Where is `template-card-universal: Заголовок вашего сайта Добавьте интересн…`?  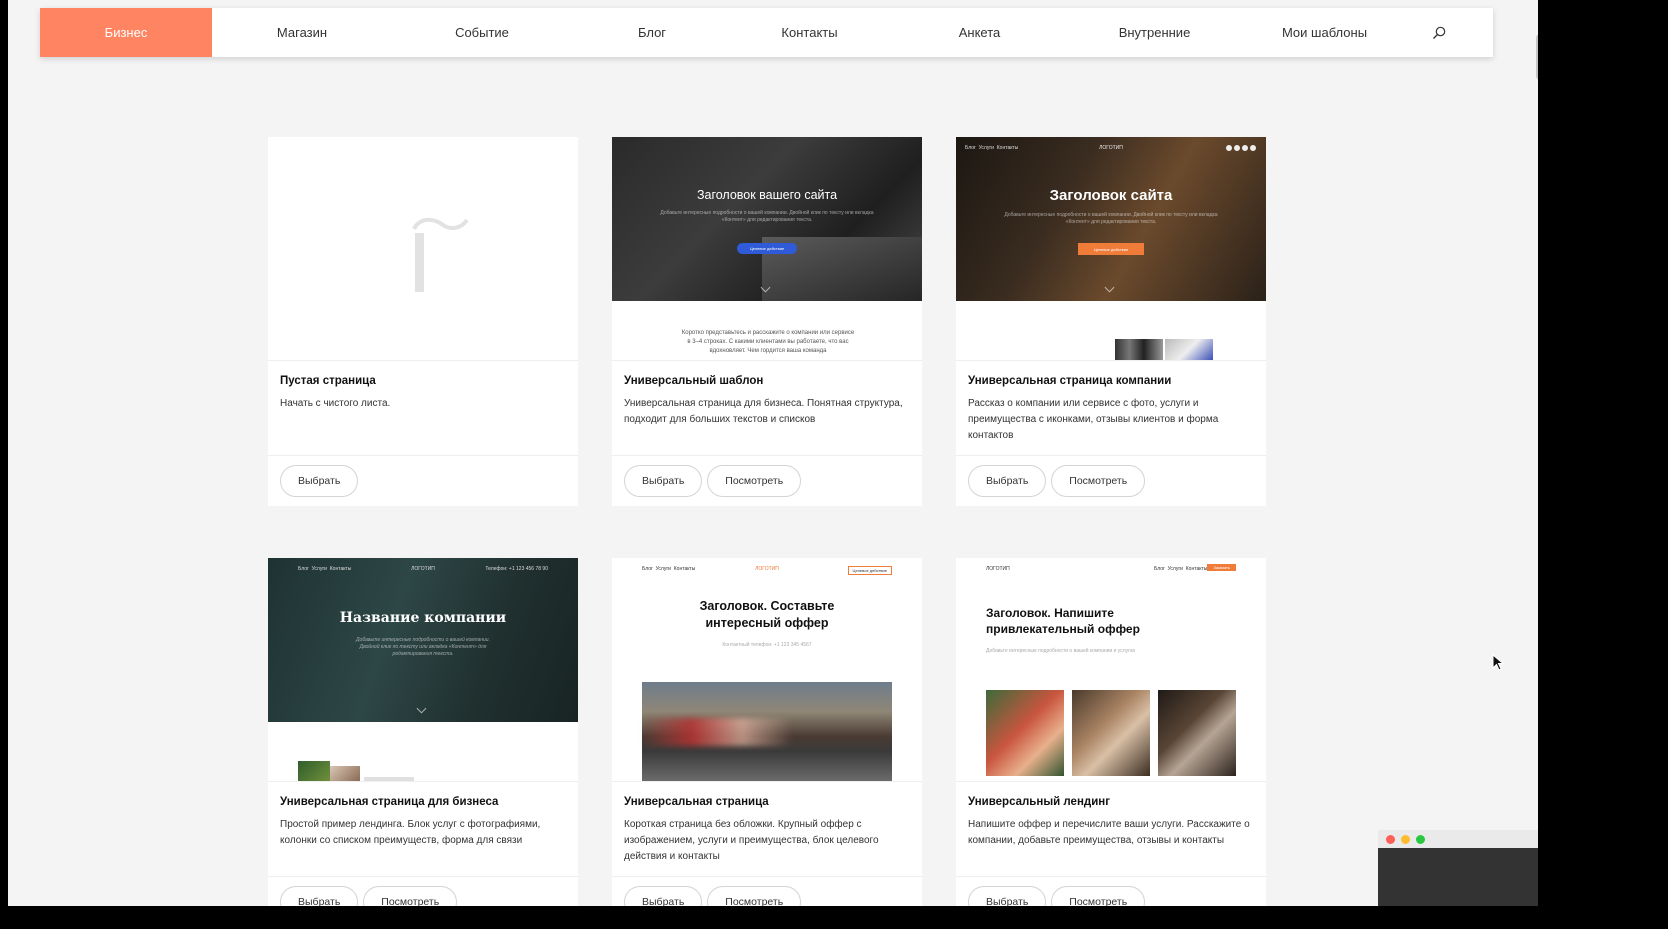 template-card-universal: Заголовок вашего сайта Добавьте интересн… is located at coordinates (767, 321).